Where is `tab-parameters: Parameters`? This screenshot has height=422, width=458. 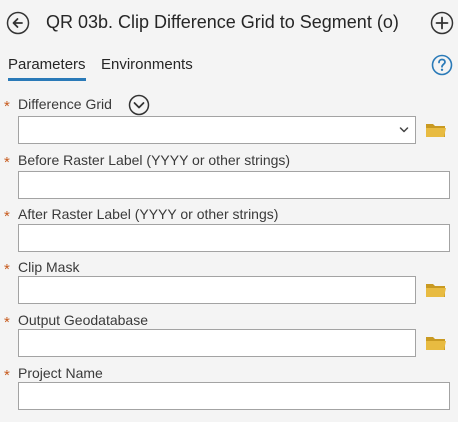
tab-parameters: Parameters is located at coordinates (47, 68).